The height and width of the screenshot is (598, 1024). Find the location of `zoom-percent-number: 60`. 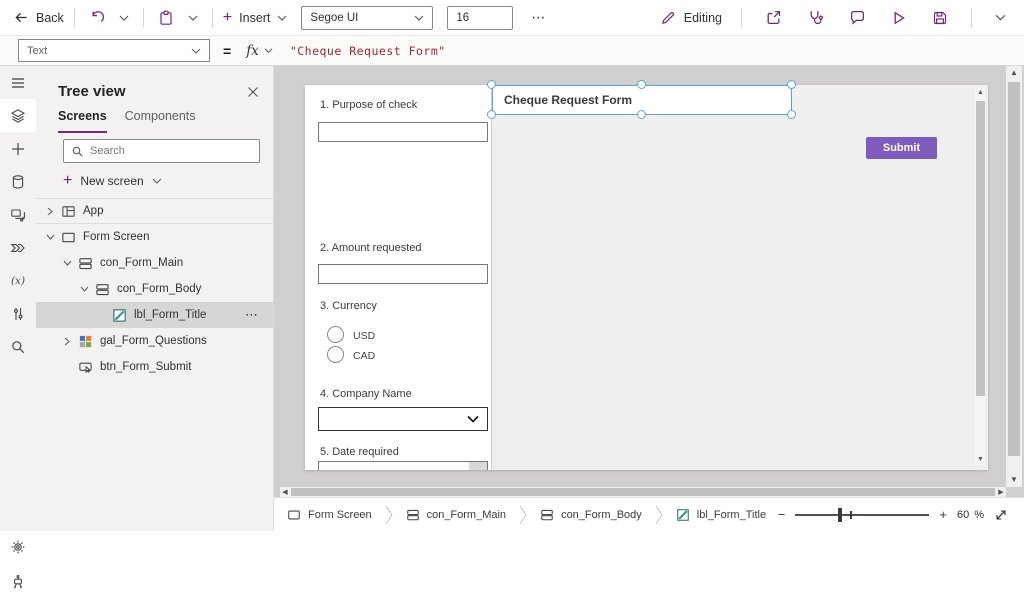

zoom-percent-number: 60 is located at coordinates (963, 514).